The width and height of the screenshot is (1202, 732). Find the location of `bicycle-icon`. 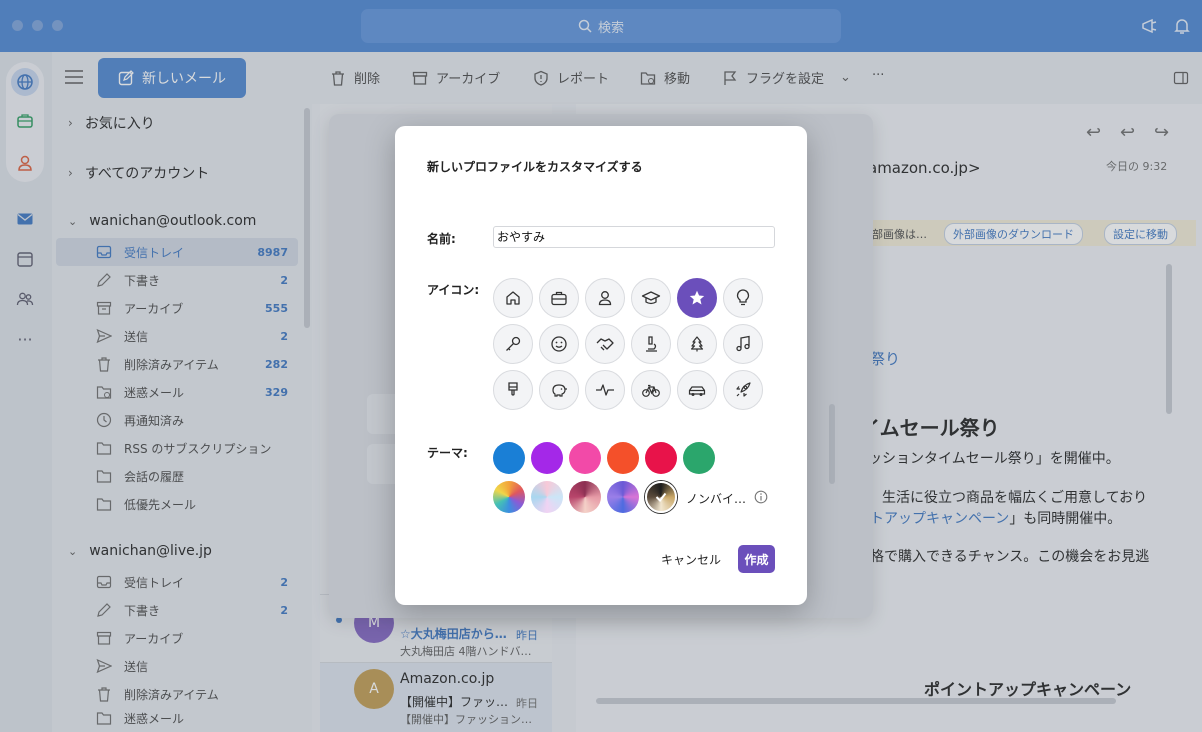

bicycle-icon is located at coordinates (651, 390).